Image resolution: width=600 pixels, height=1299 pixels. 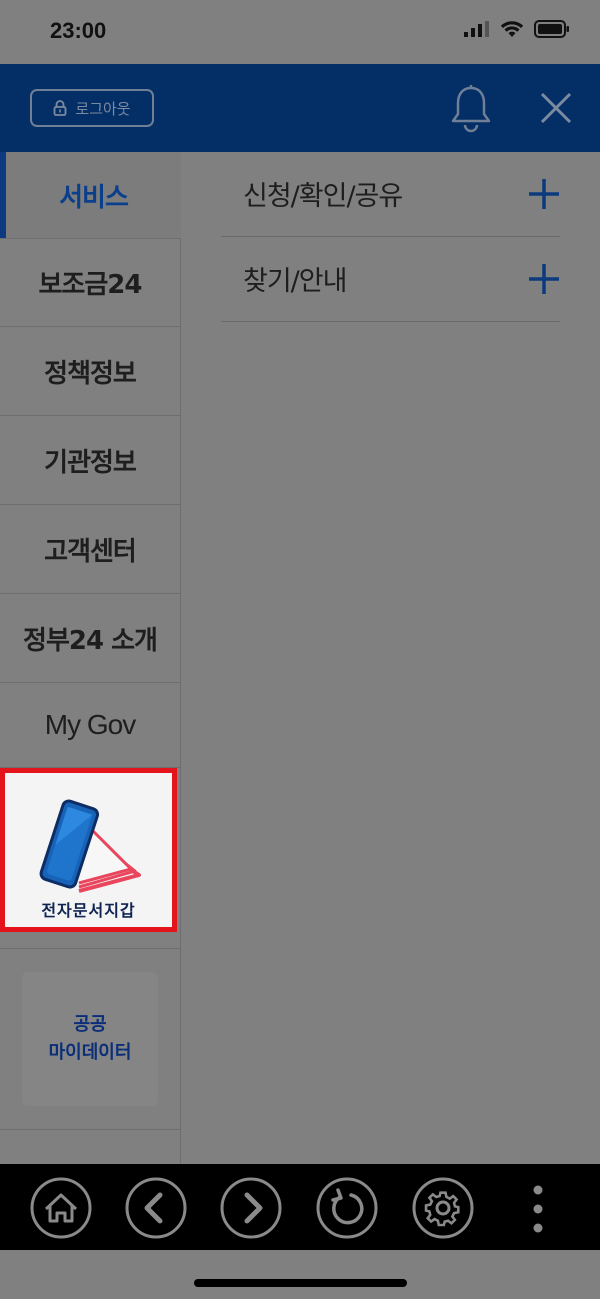 I want to click on sidebar-item-label: 보조금24, so click(x=90, y=285).